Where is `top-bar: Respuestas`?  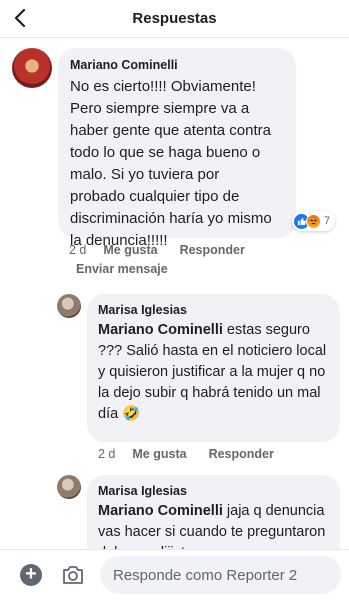 top-bar: Respuestas is located at coordinates (174, 19).